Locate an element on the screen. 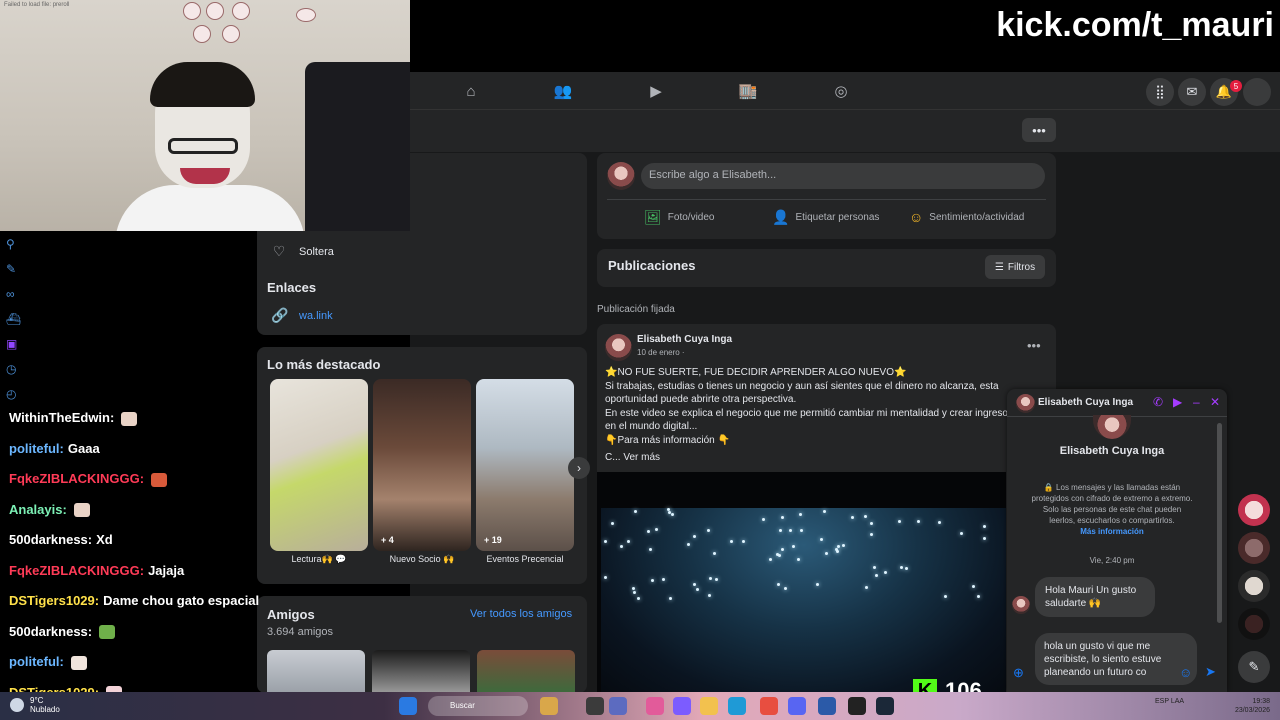  clock: 19:38 23/03/2026 is located at coordinates (1252, 706).